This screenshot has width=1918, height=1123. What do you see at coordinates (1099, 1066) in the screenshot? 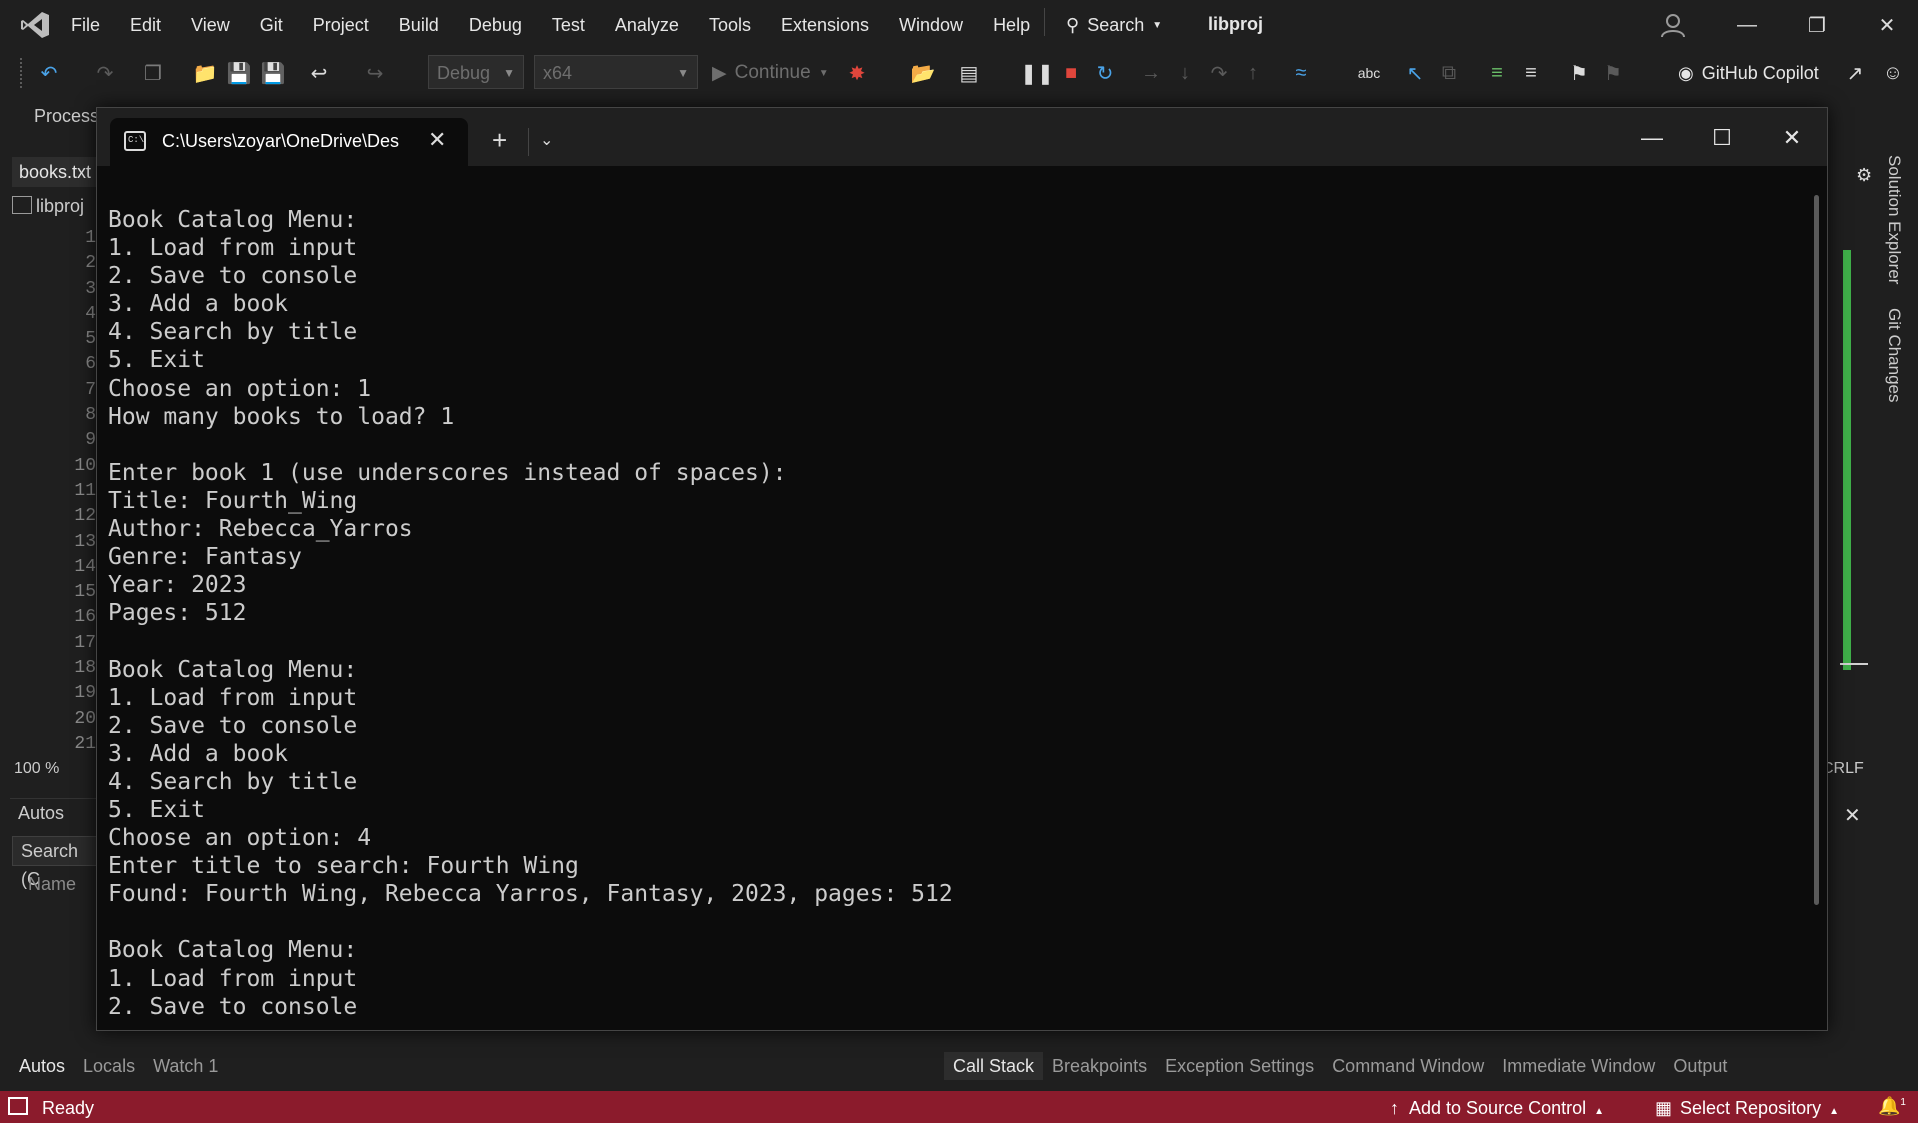
I see `tab-breakpoints: Breakpoints` at bounding box center [1099, 1066].